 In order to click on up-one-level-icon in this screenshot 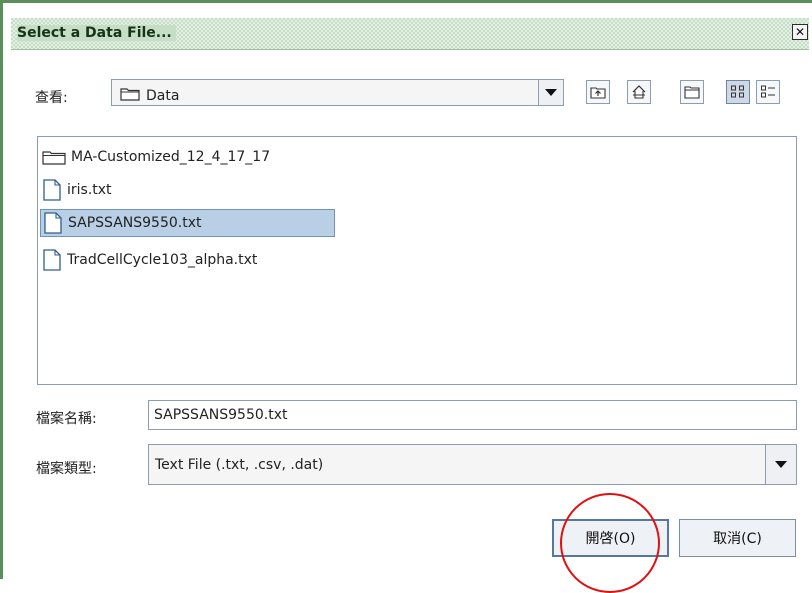, I will do `click(598, 93)`.